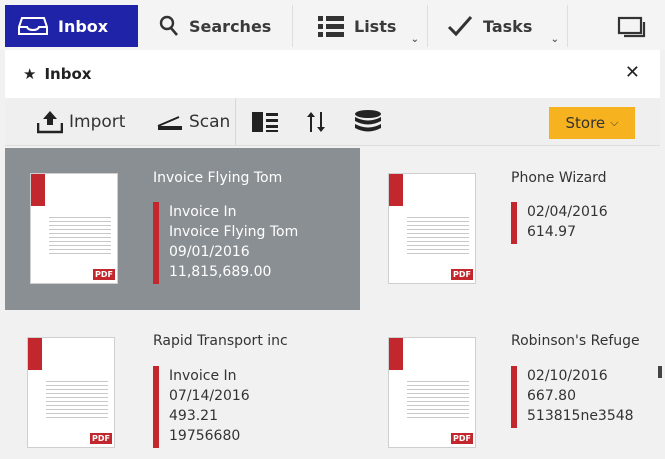 This screenshot has width=665, height=459. What do you see at coordinates (265, 122) in the screenshot?
I see `view-columns-icon` at bounding box center [265, 122].